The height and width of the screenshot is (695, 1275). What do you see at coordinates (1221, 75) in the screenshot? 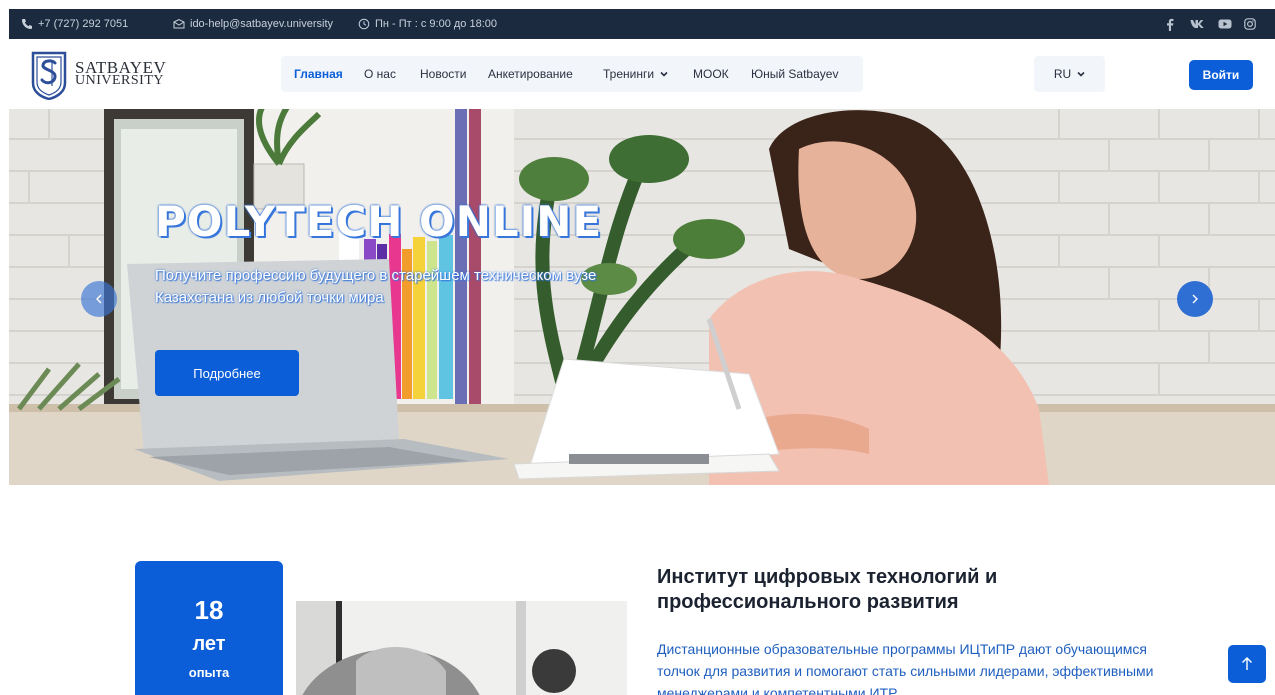
I see `login-button: Войти` at bounding box center [1221, 75].